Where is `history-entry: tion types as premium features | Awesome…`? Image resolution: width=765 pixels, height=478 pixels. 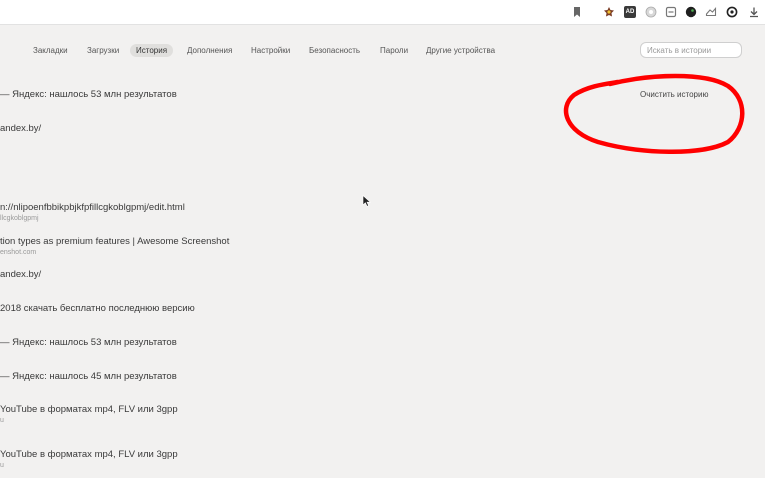 history-entry: tion types as premium features | Awesome… is located at coordinates (114, 247).